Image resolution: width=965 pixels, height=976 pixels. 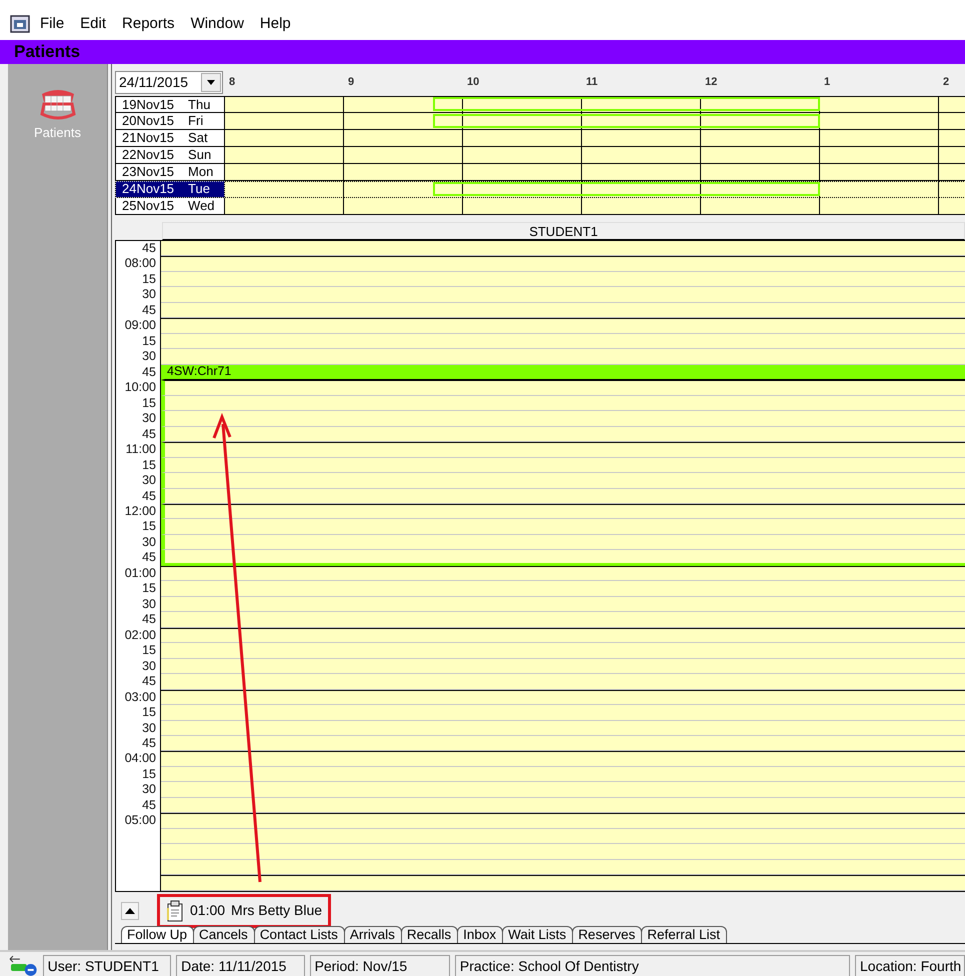 I want to click on day-row: 20Nov15 Fri, so click(x=170, y=121).